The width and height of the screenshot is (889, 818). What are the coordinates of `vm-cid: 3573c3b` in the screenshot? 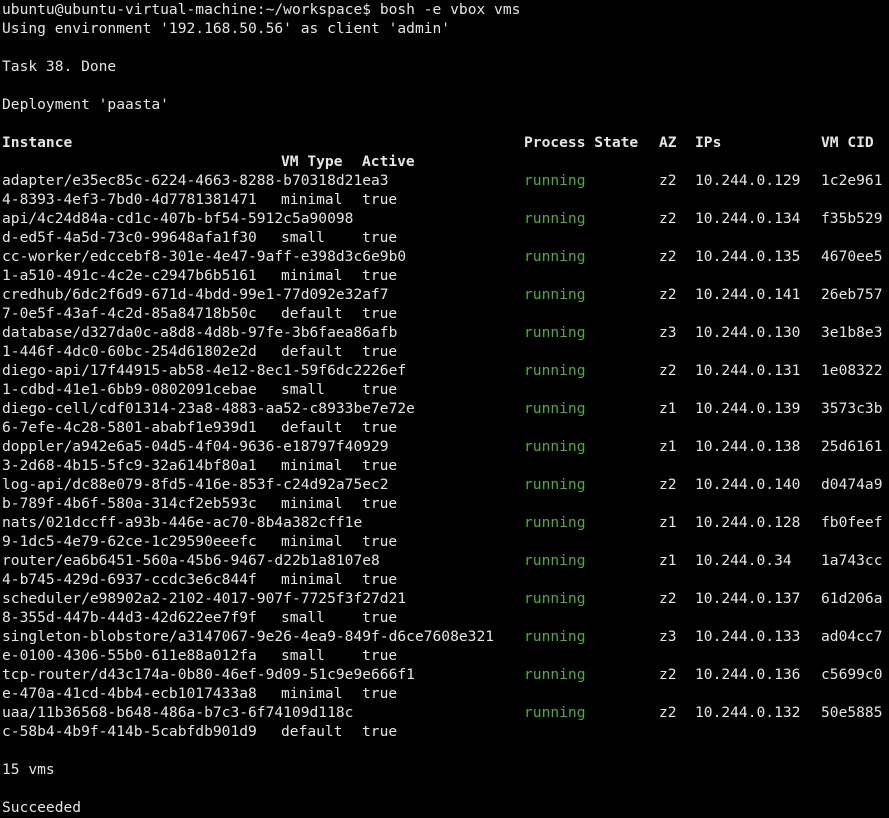 It's located at (852, 408).